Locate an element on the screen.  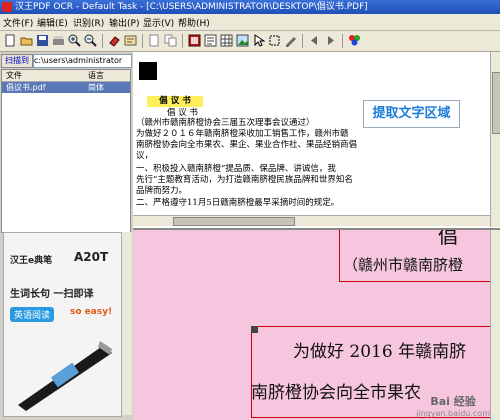
watermark-name: Bai 经验 is located at coordinates (453, 401).